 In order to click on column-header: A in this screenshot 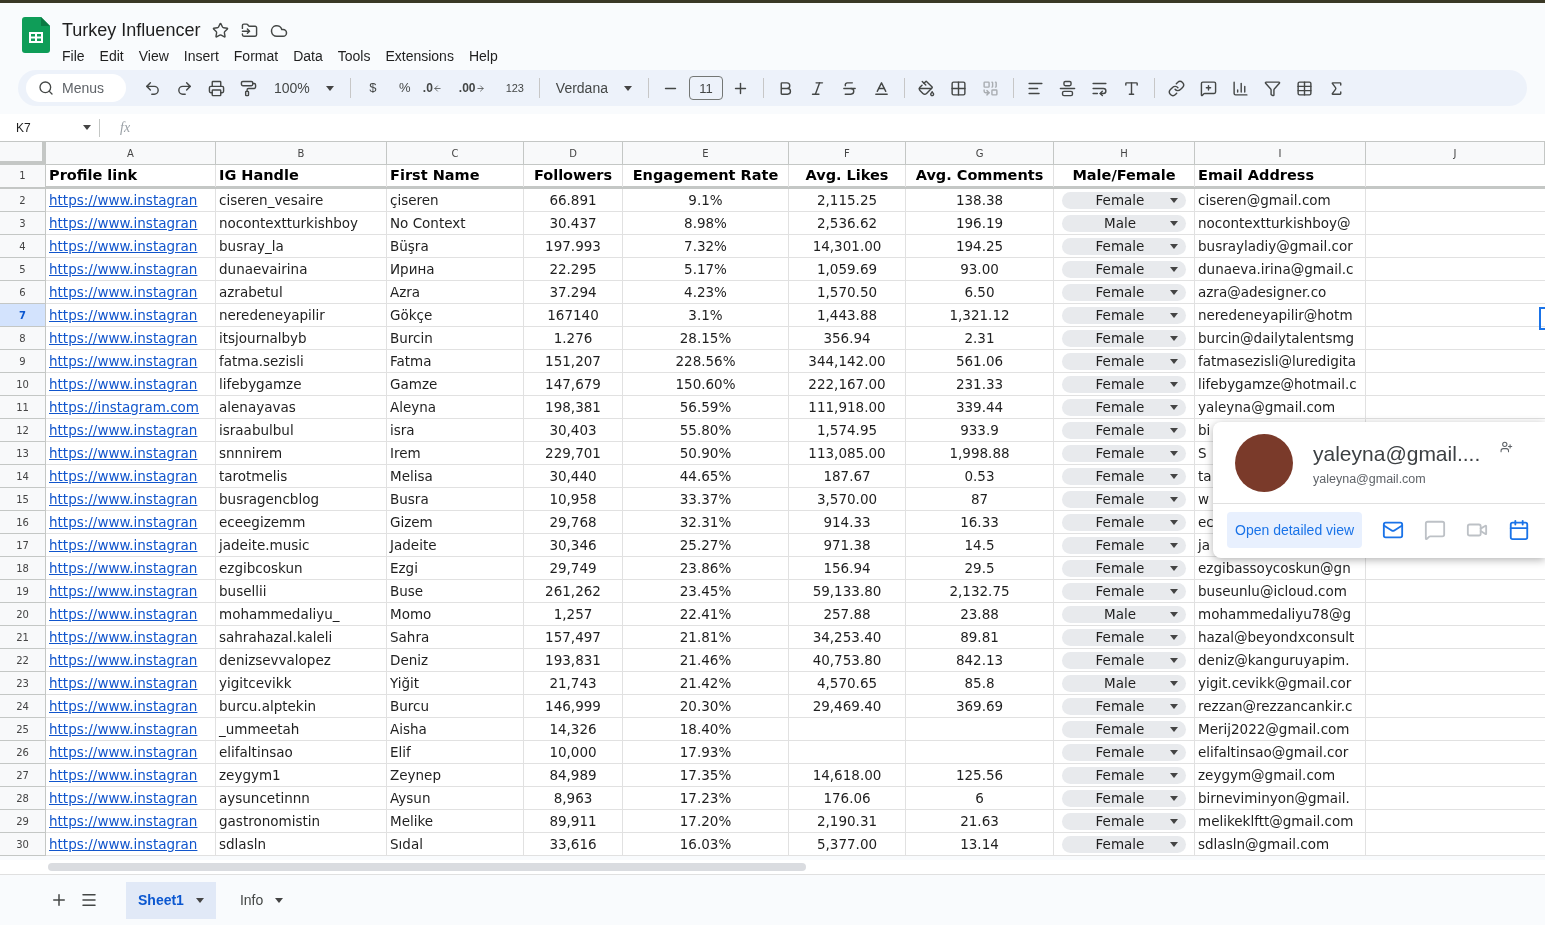, I will do `click(131, 153)`.